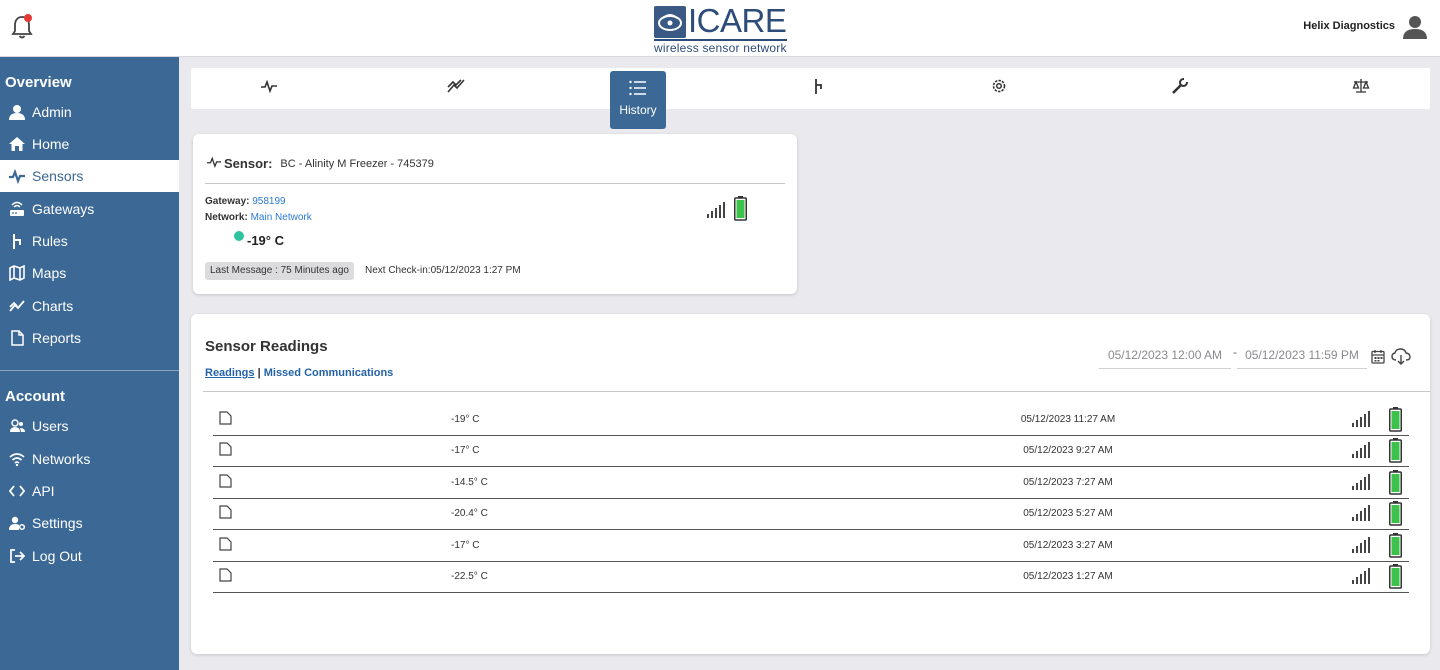 This screenshot has width=1440, height=670. What do you see at coordinates (239, 236) in the screenshot?
I see `status-dot` at bounding box center [239, 236].